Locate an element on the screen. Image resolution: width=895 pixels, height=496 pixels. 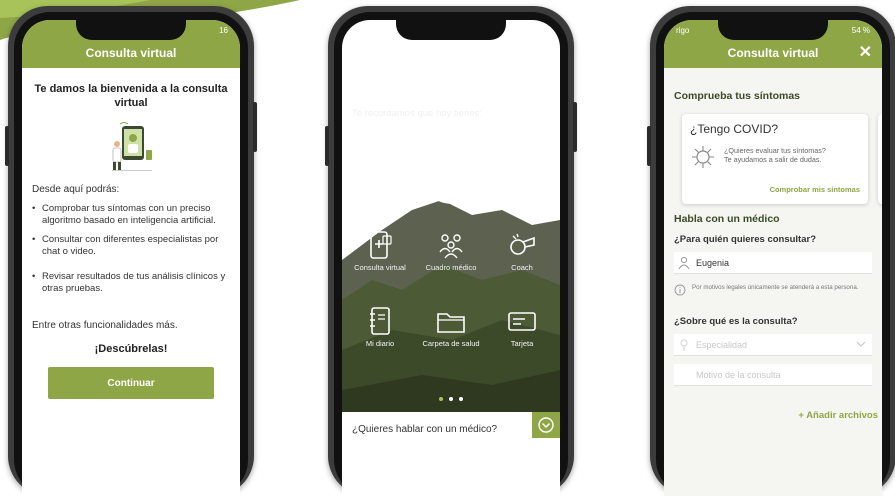
reason-input: Motivo de la consulta is located at coordinates (773, 375).